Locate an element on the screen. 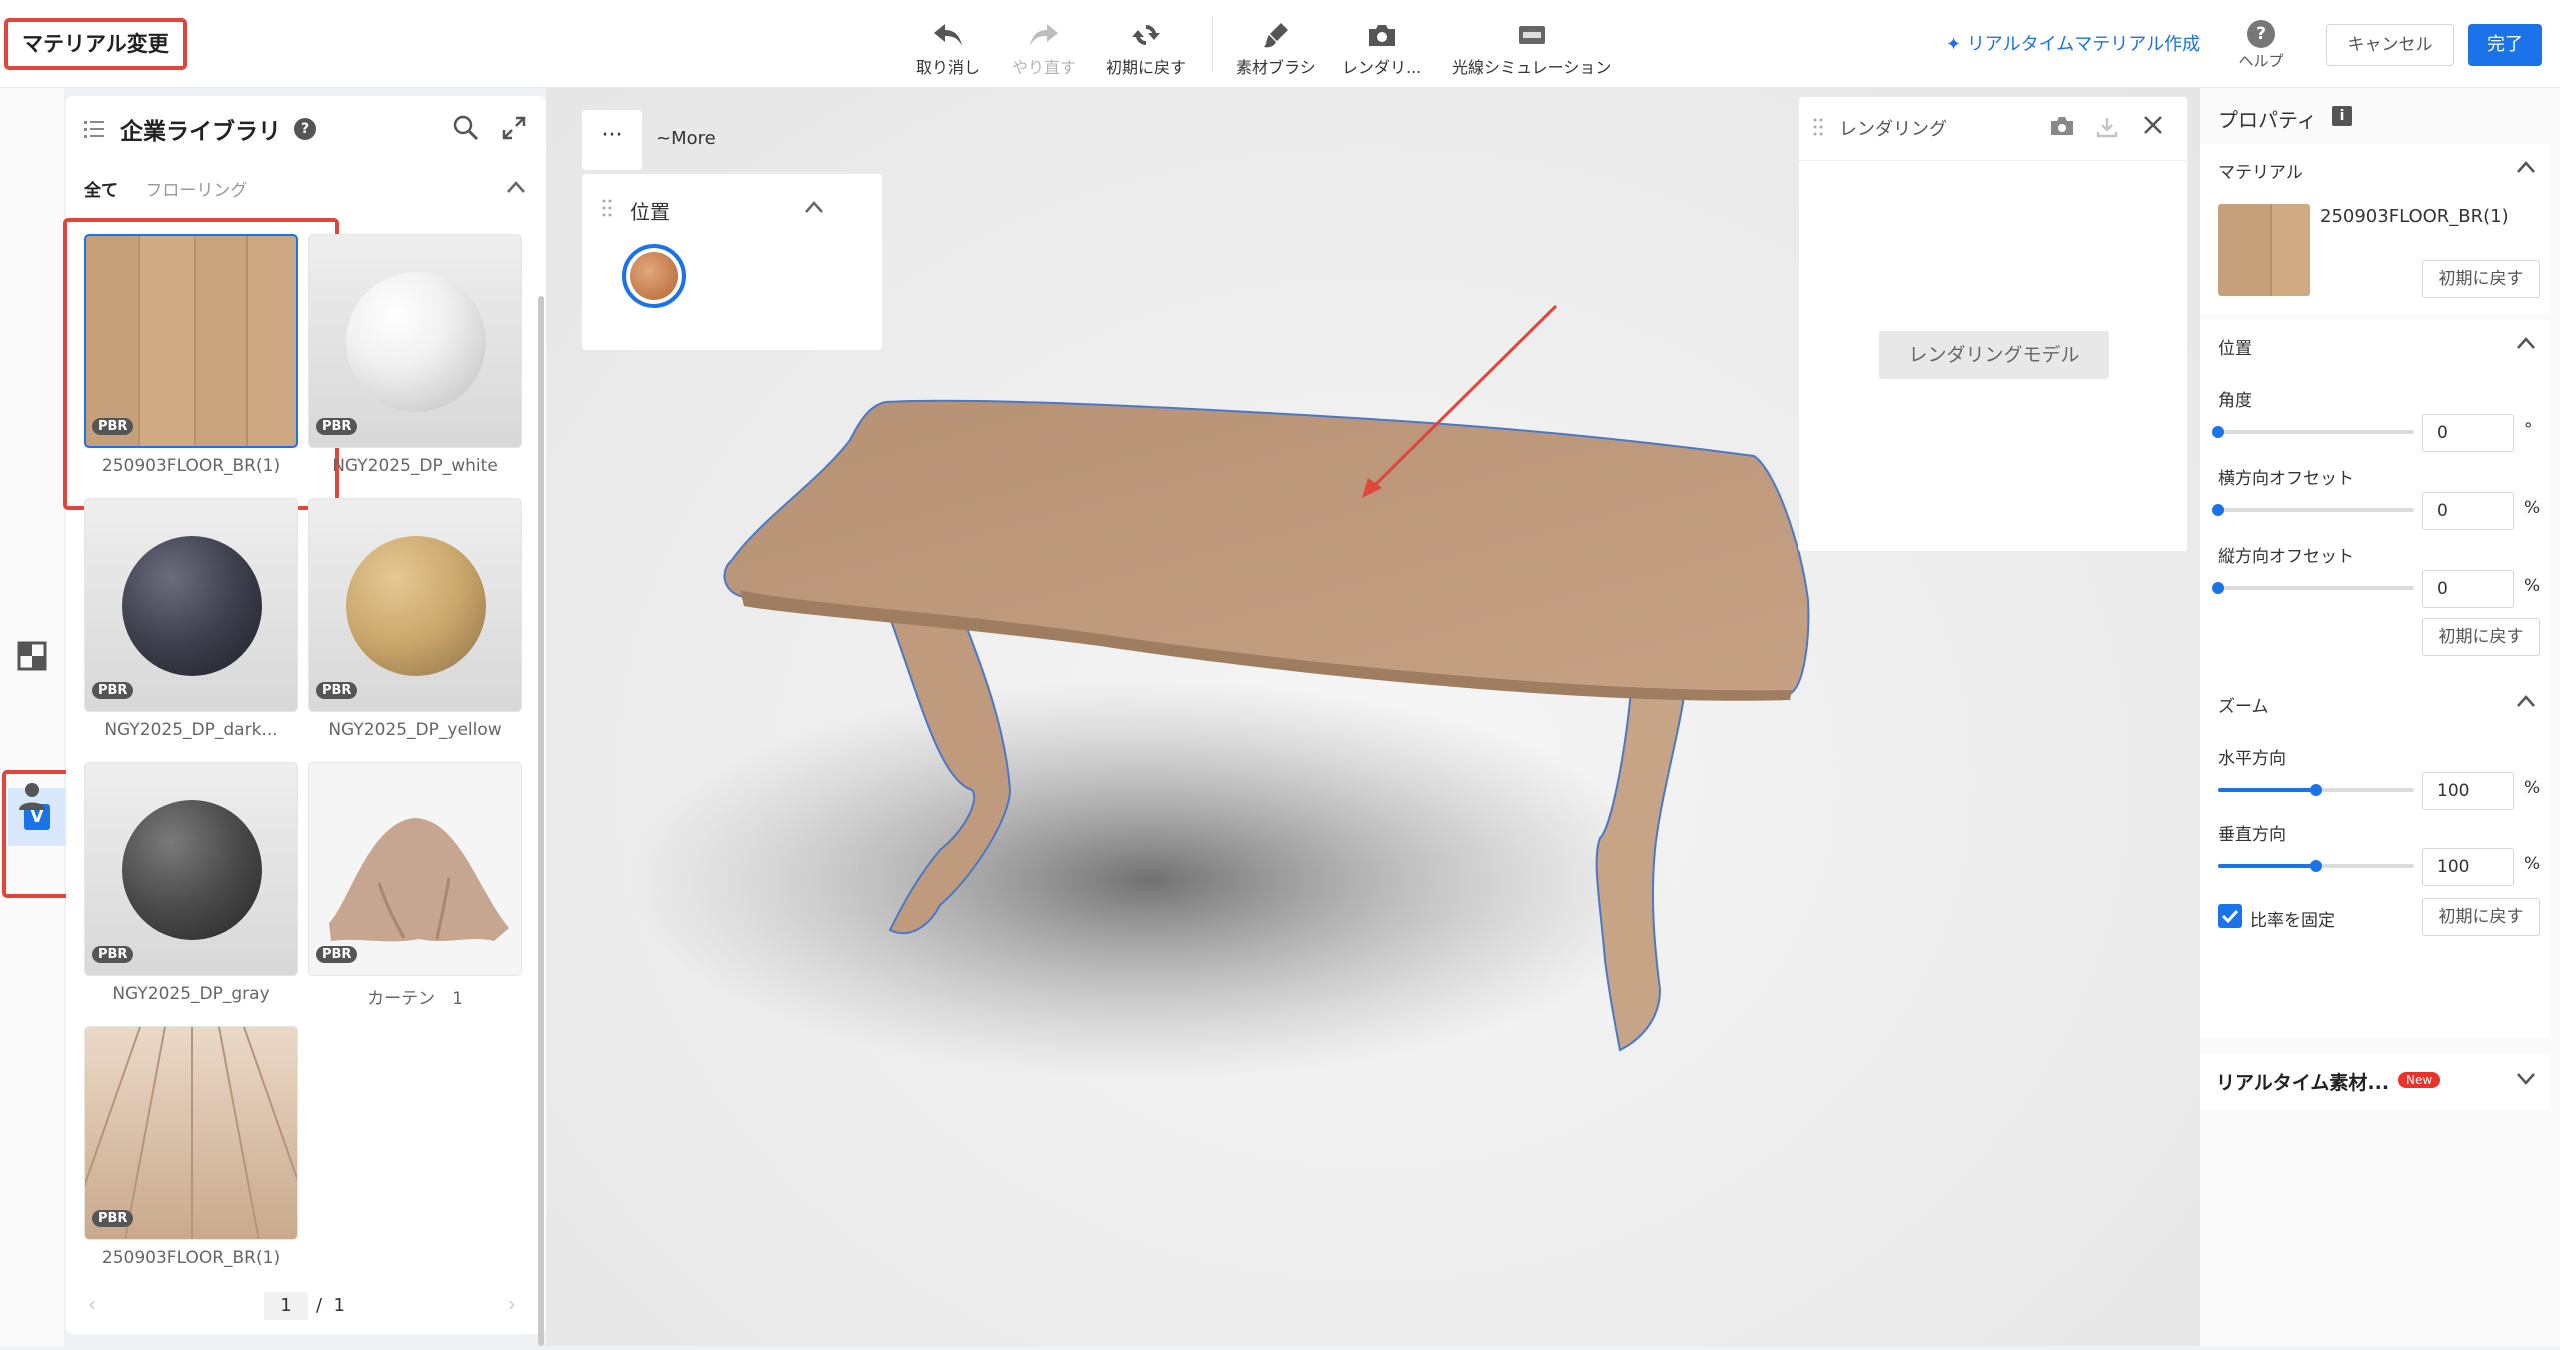 This screenshot has width=2560, height=1350. page-input: 1 is located at coordinates (286, 1306).